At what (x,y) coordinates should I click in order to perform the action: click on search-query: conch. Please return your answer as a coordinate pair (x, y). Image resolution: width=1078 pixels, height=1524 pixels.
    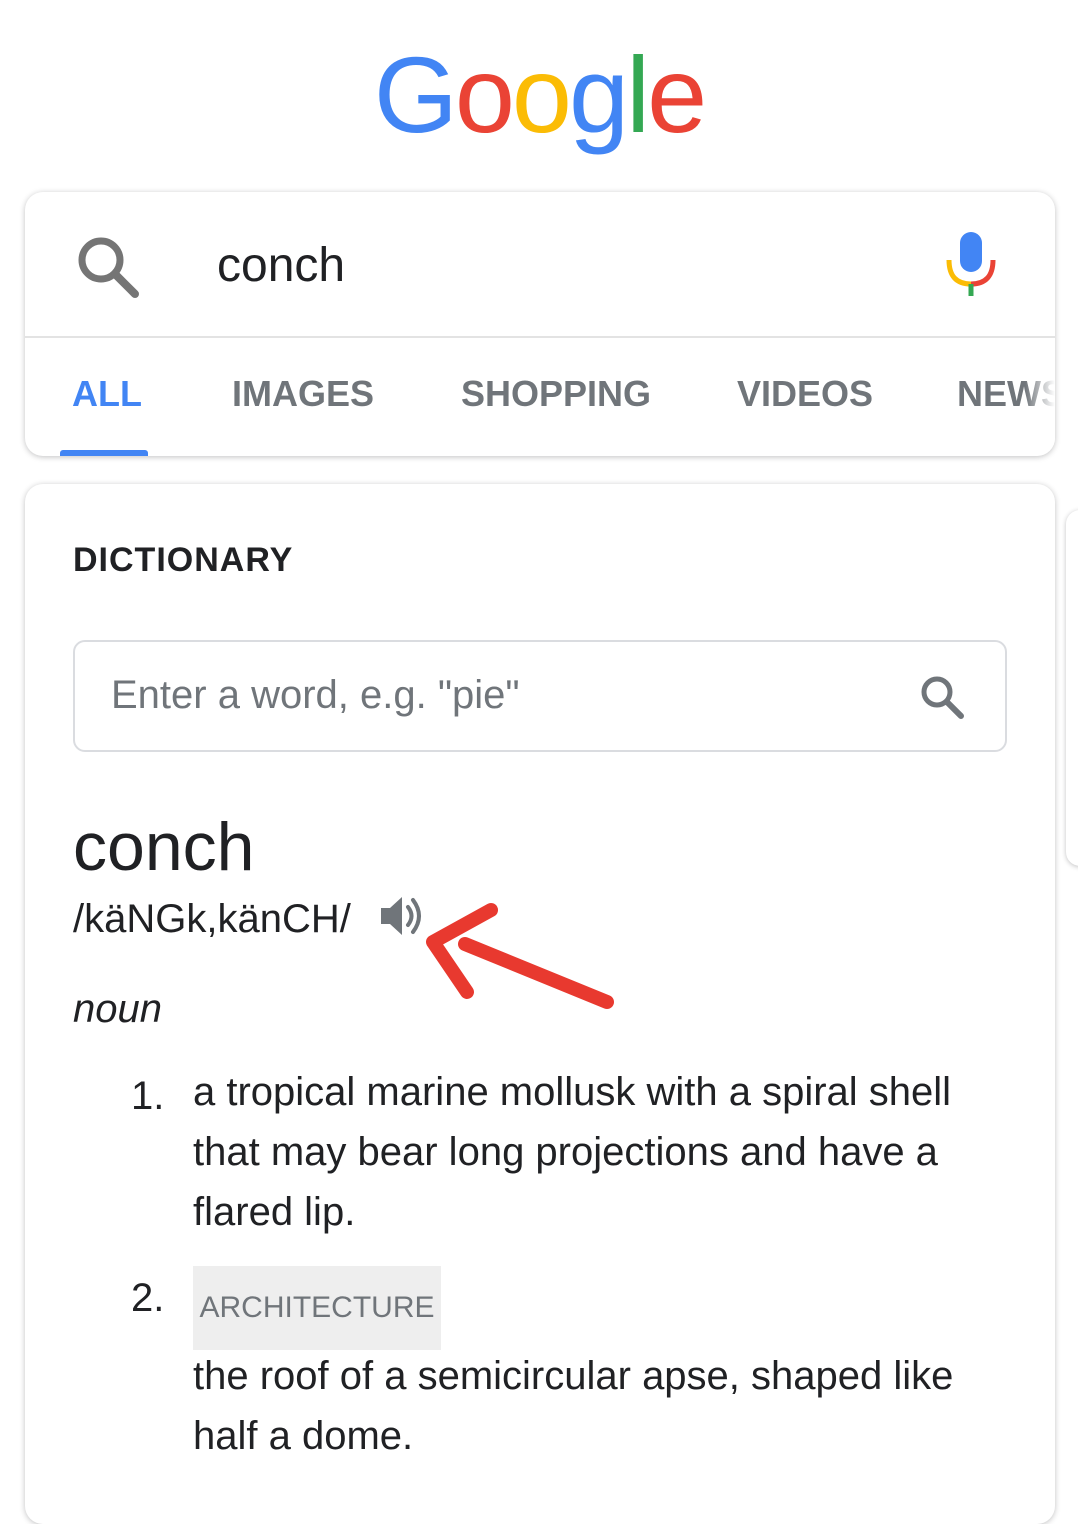
    Looking at the image, I should click on (281, 266).